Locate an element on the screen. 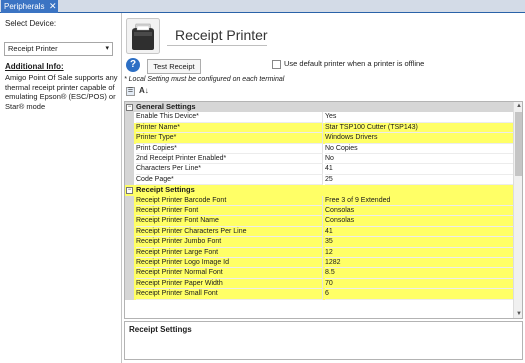 The height and width of the screenshot is (363, 525). property-value: Star TSP100 Cutter (TSP143) is located at coordinates (419, 128).